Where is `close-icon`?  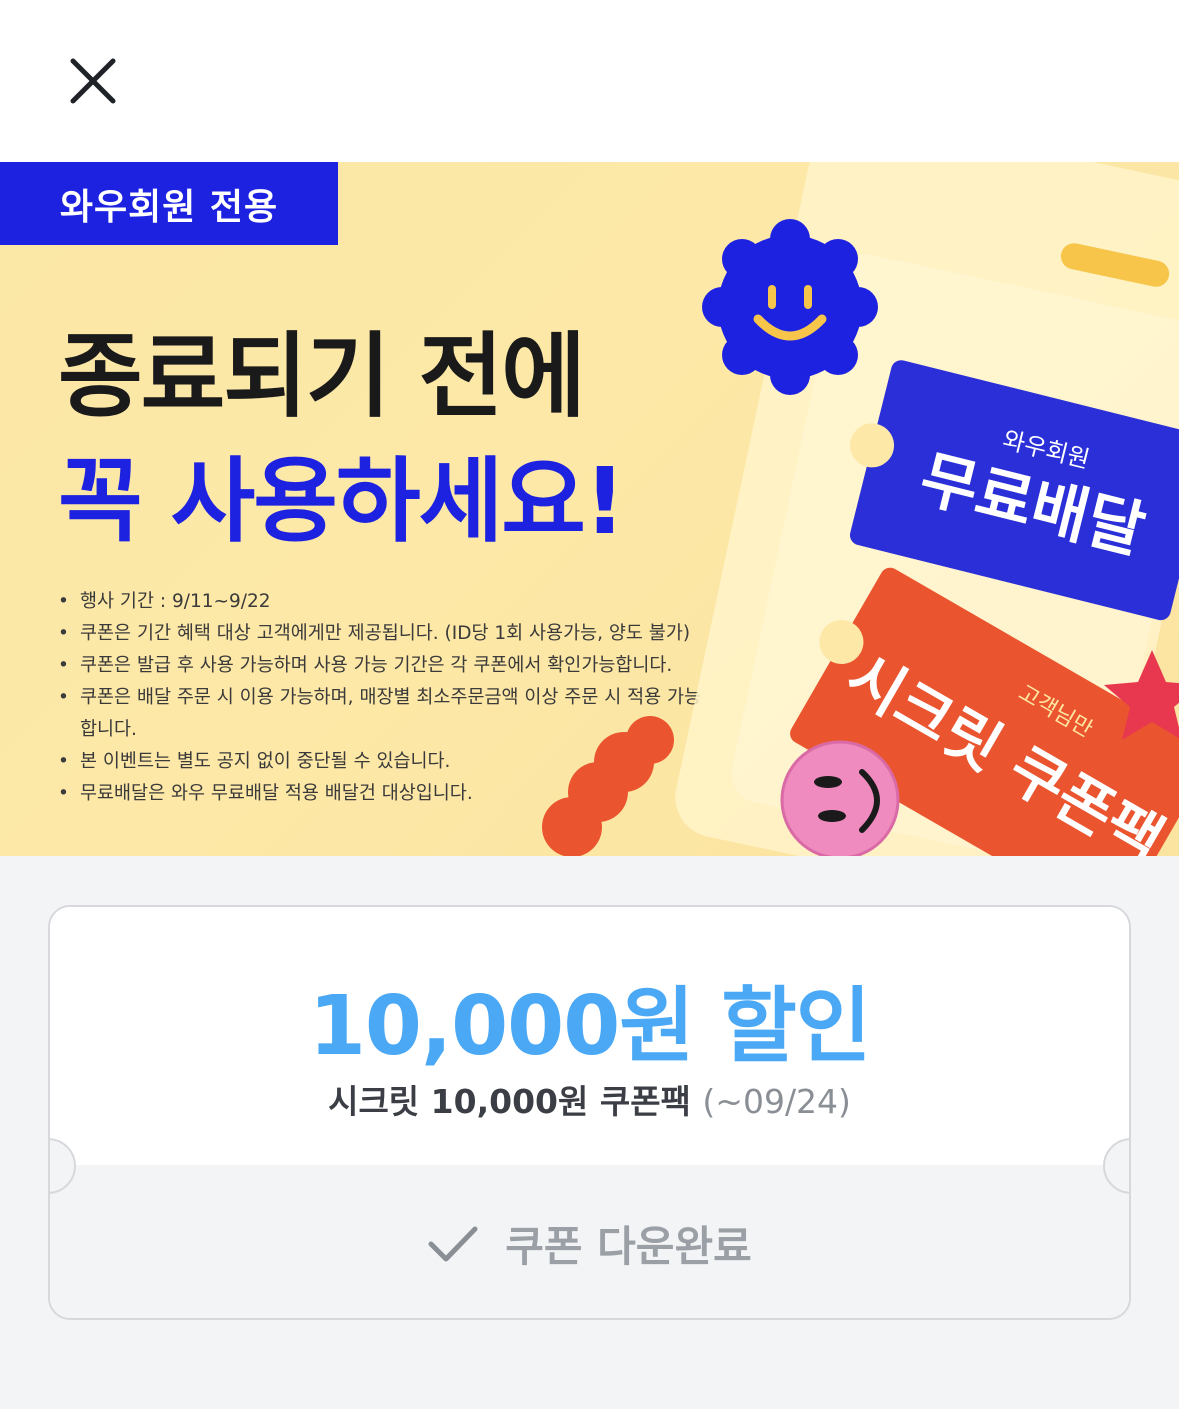
close-icon is located at coordinates (93, 81).